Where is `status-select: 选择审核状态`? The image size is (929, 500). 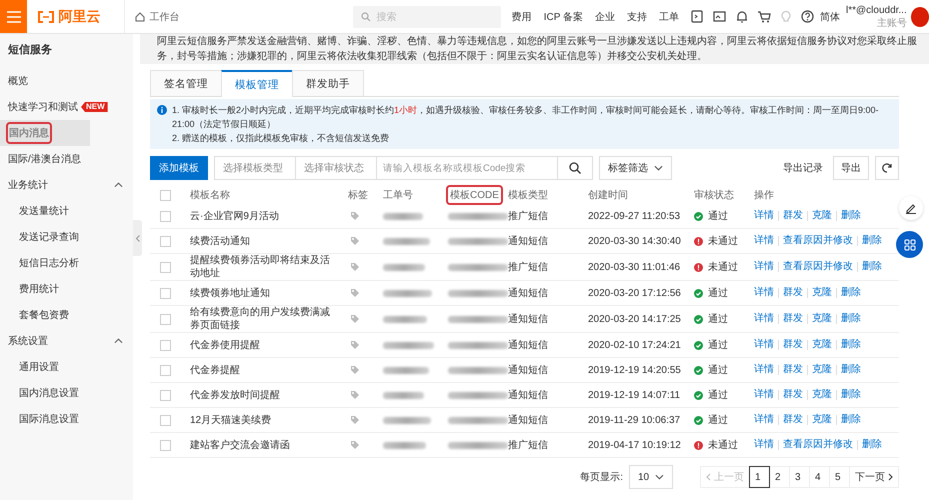
status-select: 选择审核状态 is located at coordinates (336, 168).